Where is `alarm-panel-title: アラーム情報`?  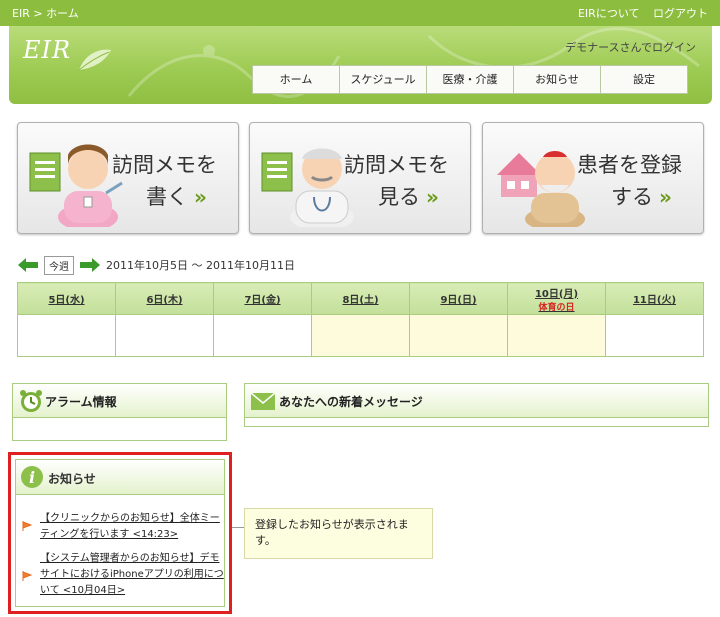 alarm-panel-title: アラーム情報 is located at coordinates (81, 402).